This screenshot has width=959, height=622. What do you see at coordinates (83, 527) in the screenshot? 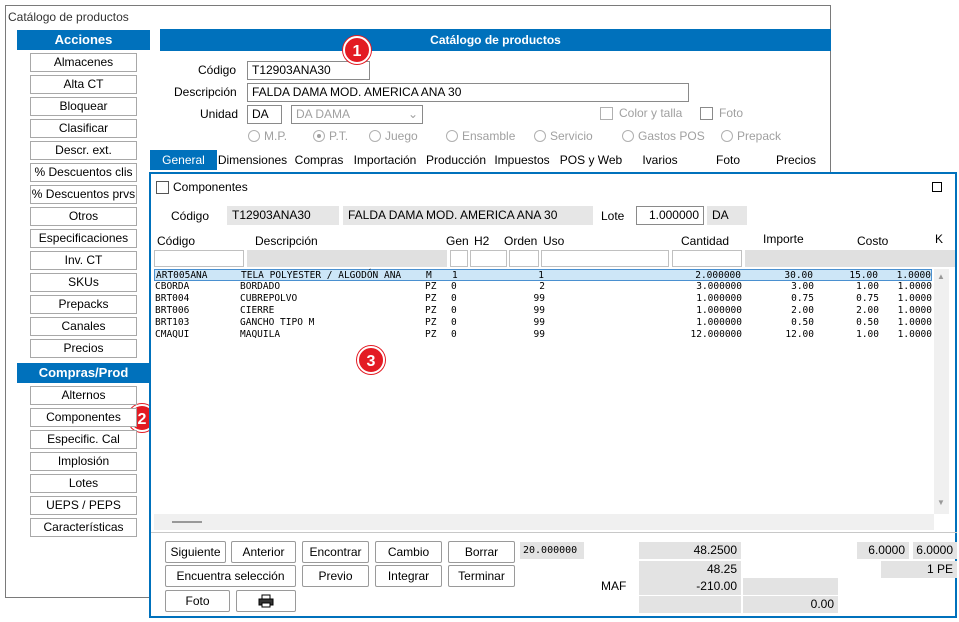
I see `compras-características-button: Características` at bounding box center [83, 527].